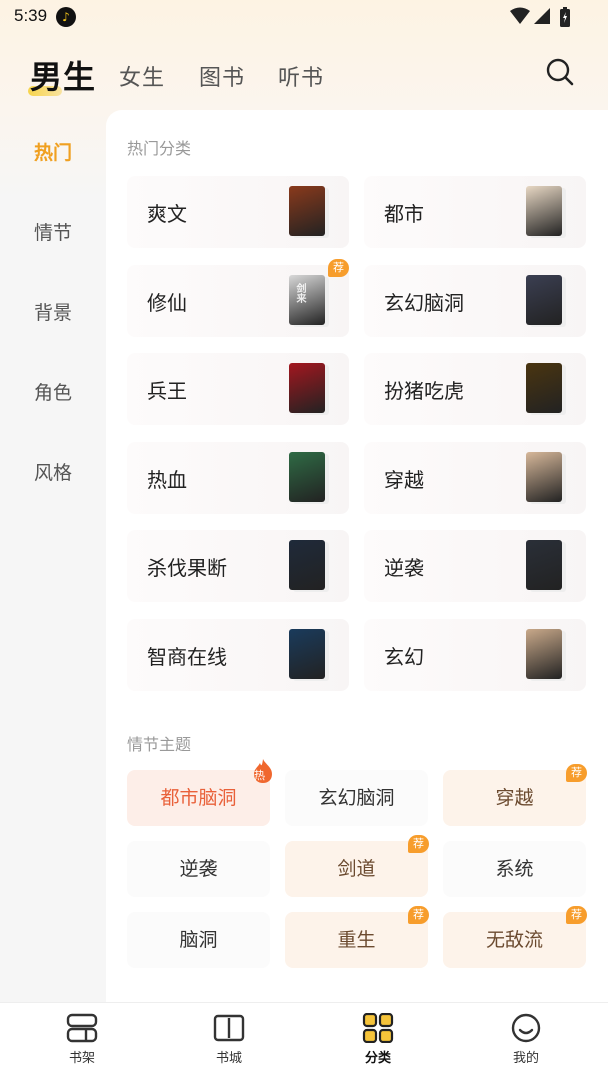 The width and height of the screenshot is (608, 1080). Describe the element at coordinates (520, 15) in the screenshot. I see `wifi-icon` at that location.